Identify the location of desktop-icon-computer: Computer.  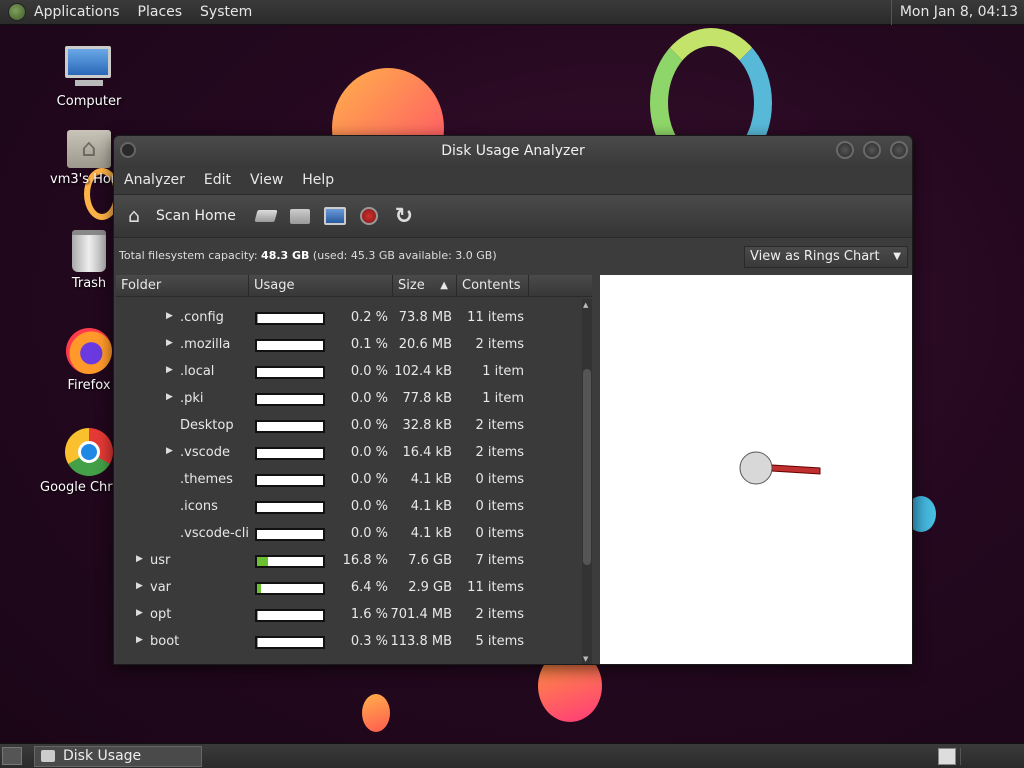
(89, 77).